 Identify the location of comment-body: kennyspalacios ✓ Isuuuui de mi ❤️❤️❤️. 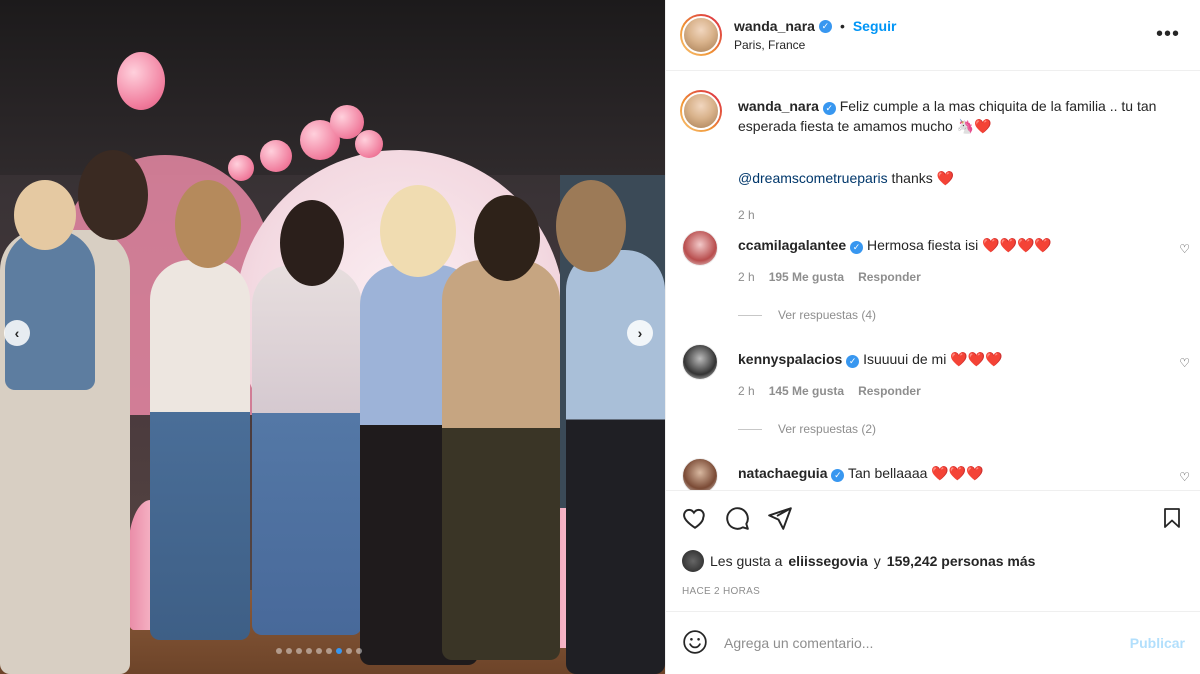
(870, 359).